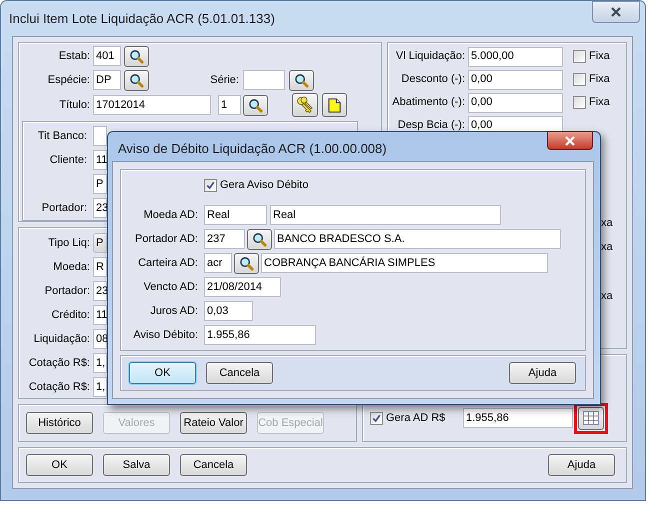 Image resolution: width=649 pixels, height=508 pixels. Describe the element at coordinates (71, 267) in the screenshot. I see `field-label: Moeda:` at that location.